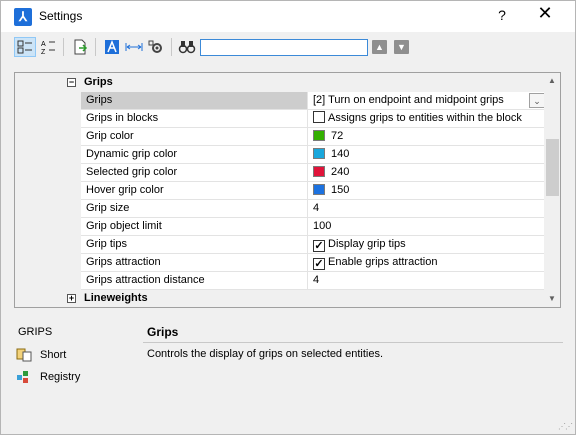  Describe the element at coordinates (427, 172) in the screenshot. I see `property-value: 240` at that location.